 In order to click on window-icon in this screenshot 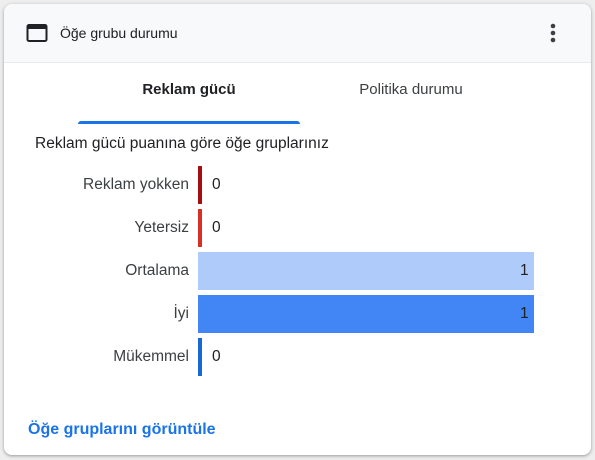, I will do `click(37, 33)`.